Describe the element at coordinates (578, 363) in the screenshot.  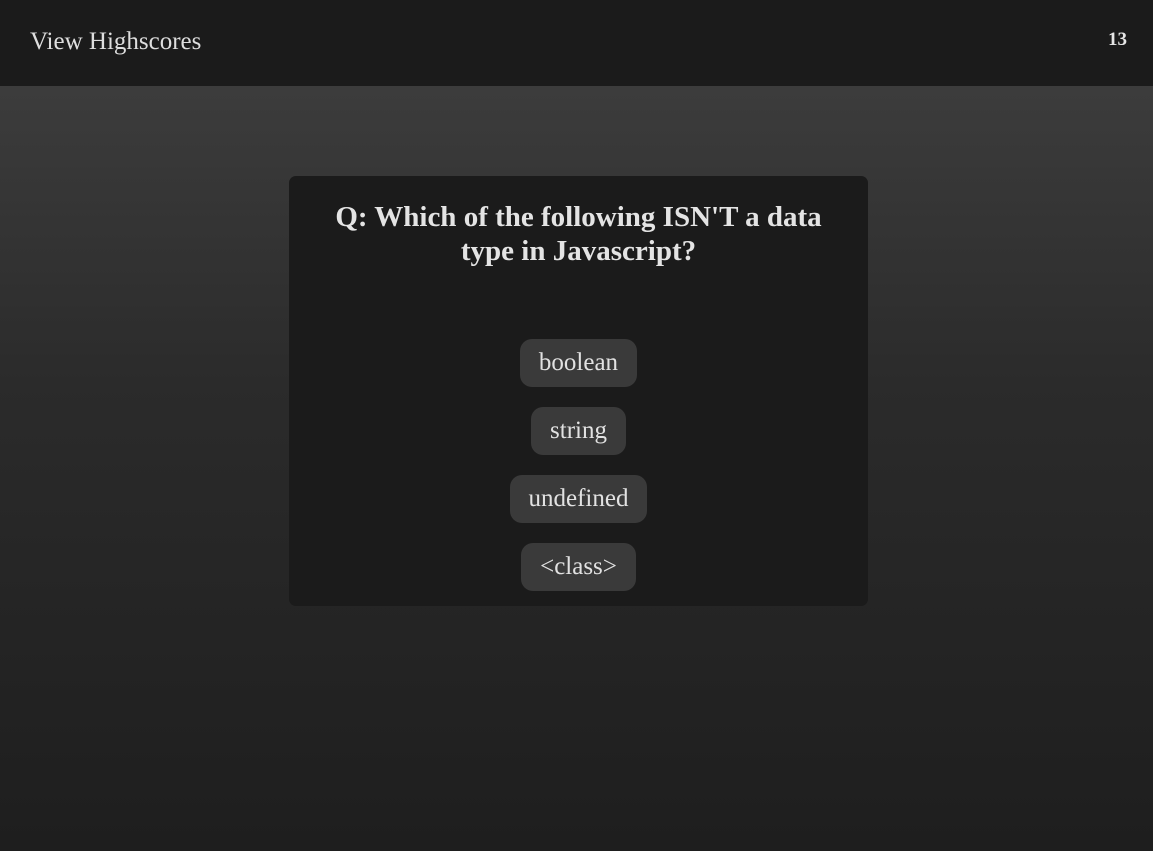
I see `answer-button-boolean: boolean` at that location.